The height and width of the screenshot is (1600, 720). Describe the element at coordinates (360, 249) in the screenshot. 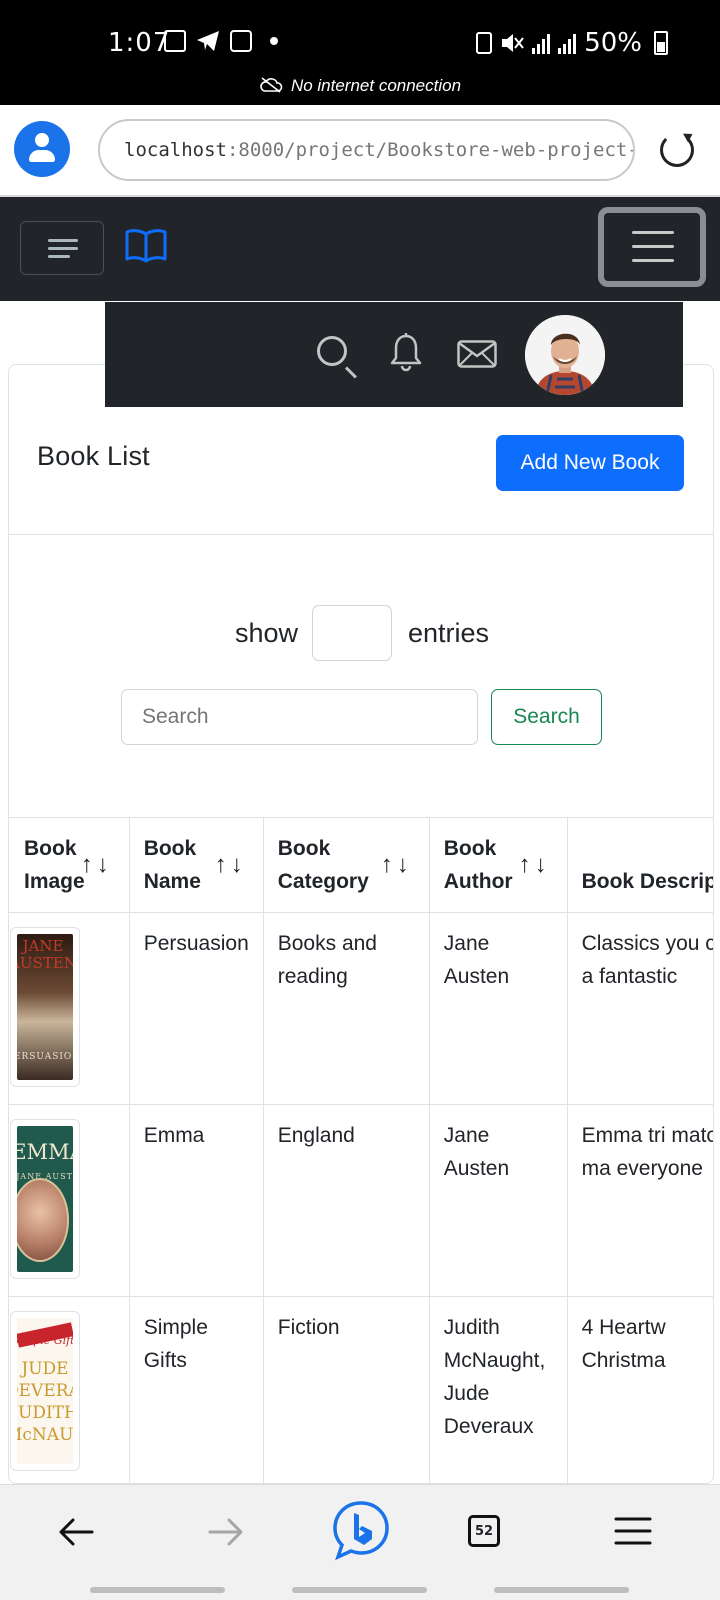

I see `site-navbar` at that location.